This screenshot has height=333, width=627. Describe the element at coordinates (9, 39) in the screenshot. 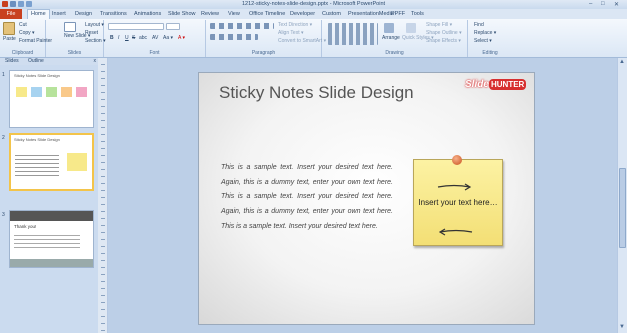

I see `paste-button: Paste` at that location.